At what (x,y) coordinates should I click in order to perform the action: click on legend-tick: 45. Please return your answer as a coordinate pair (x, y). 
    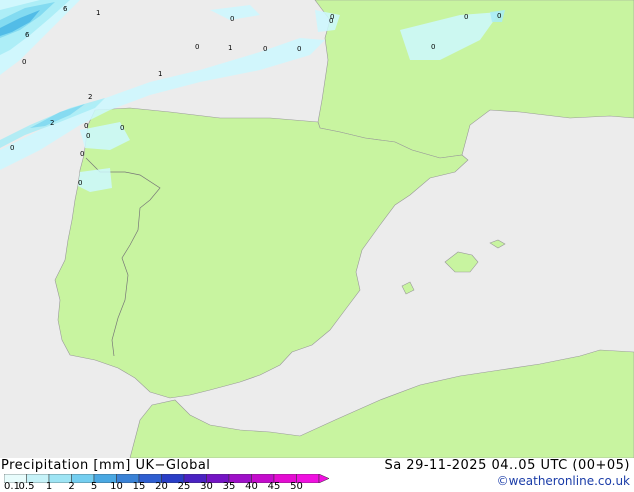
    Looking at the image, I should click on (274, 486).